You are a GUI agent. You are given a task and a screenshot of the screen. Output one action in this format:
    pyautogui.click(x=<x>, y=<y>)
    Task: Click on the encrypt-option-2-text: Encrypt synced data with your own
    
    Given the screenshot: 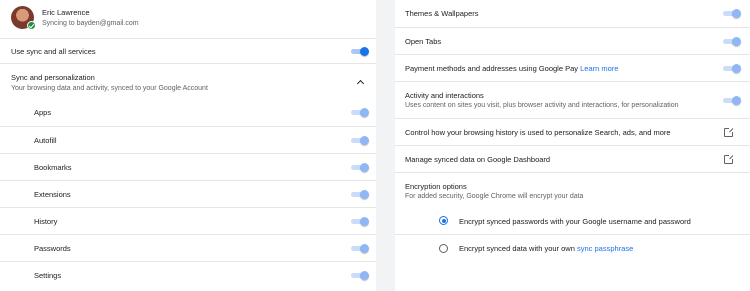 What is the action you would take?
    pyautogui.click(x=517, y=248)
    